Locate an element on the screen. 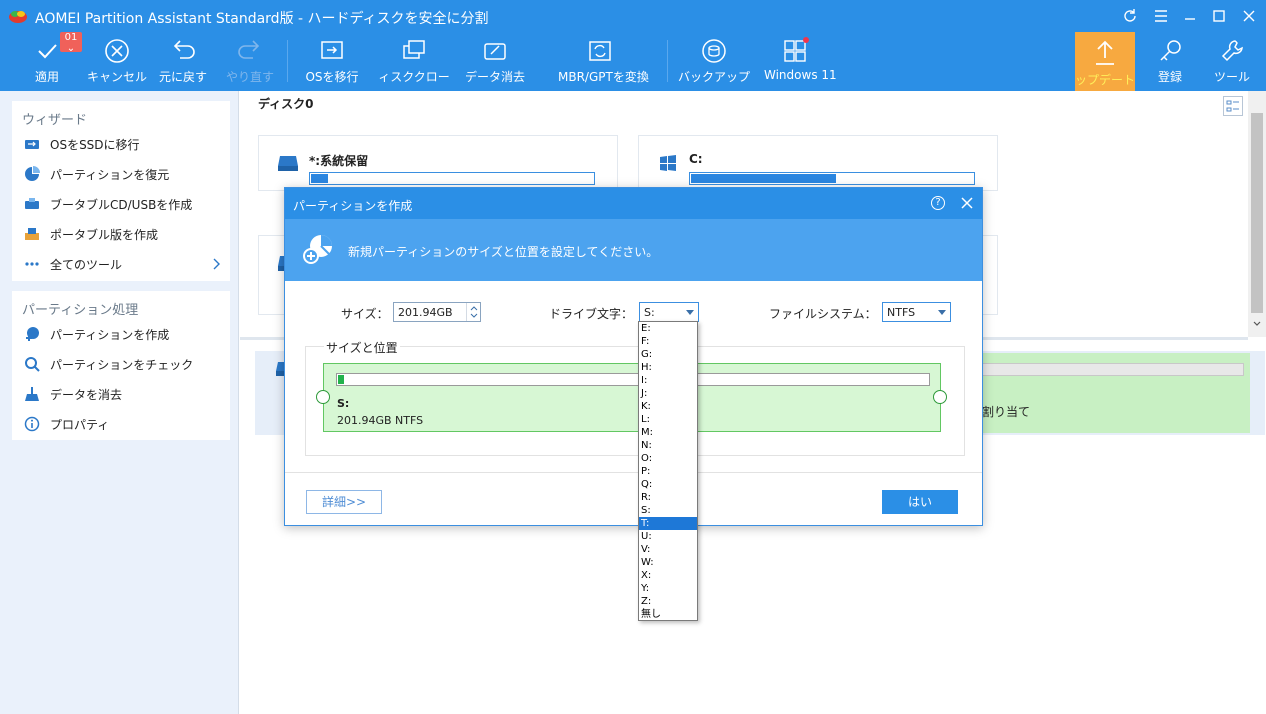  scrollbar-thumb is located at coordinates (1257, 213).